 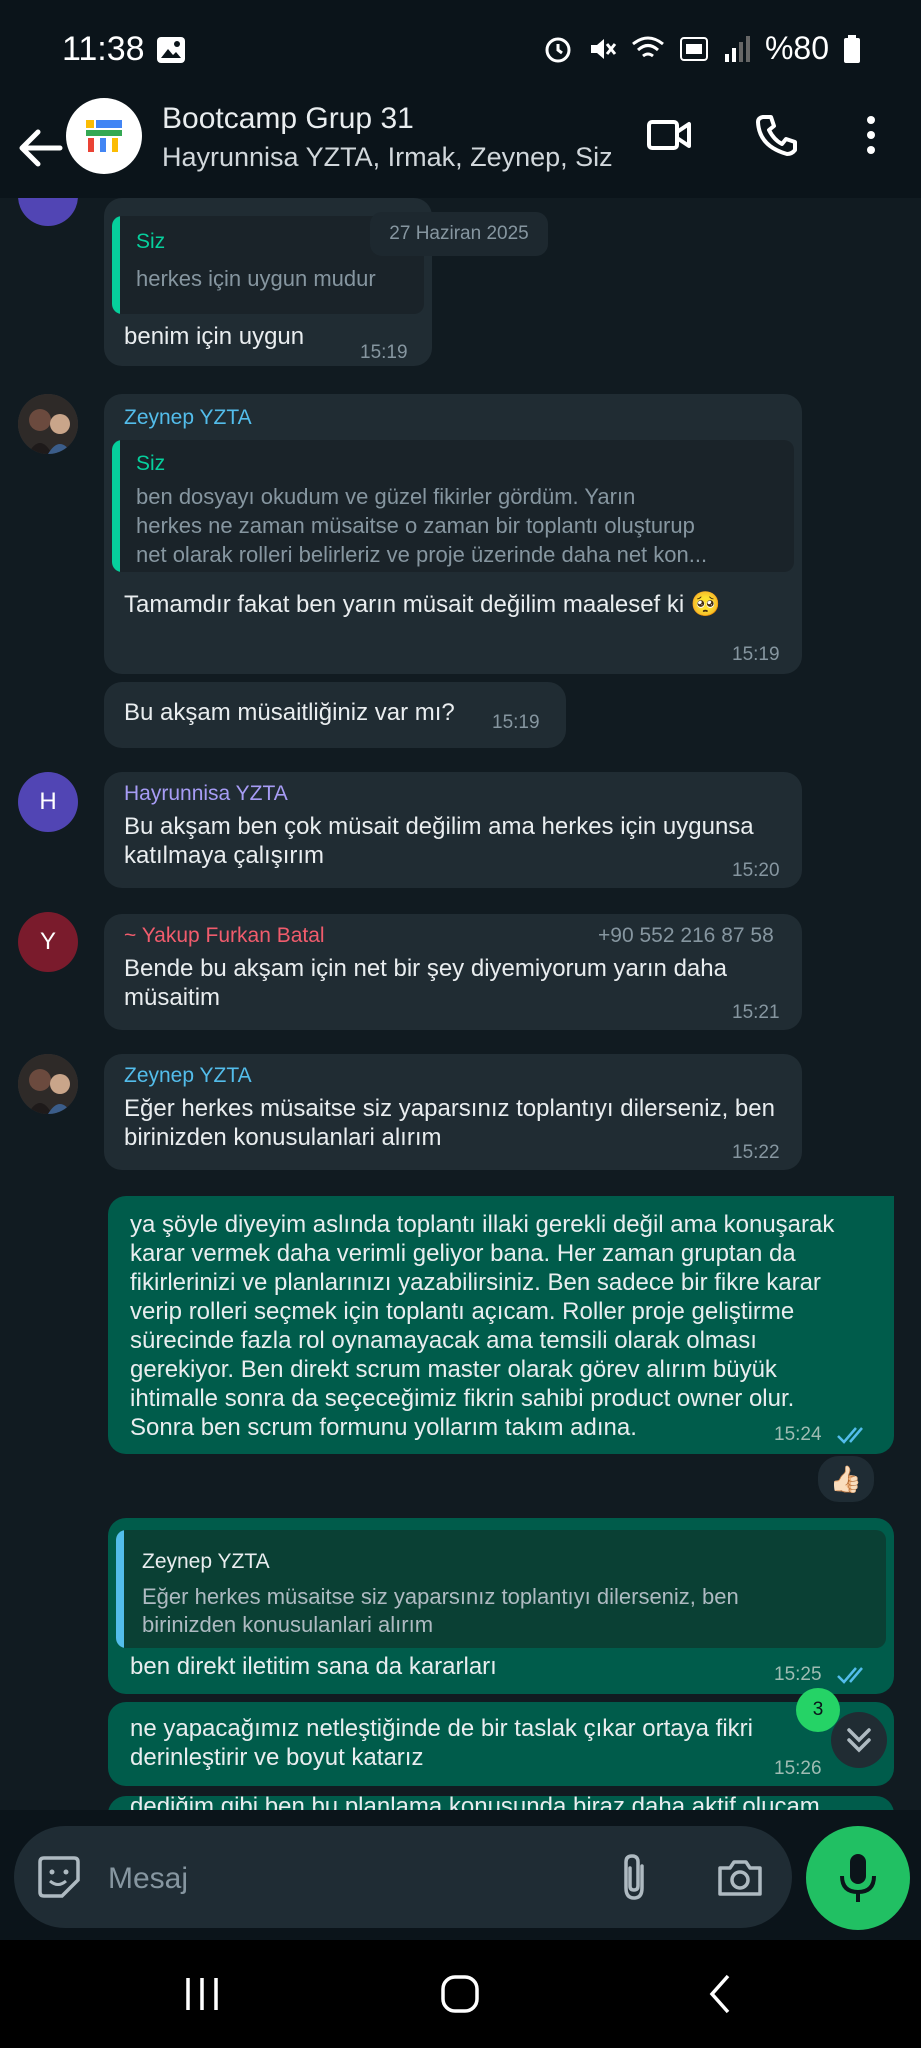 I want to click on quote-text-line: birinizden konusulanlari alırım, so click(x=288, y=1624).